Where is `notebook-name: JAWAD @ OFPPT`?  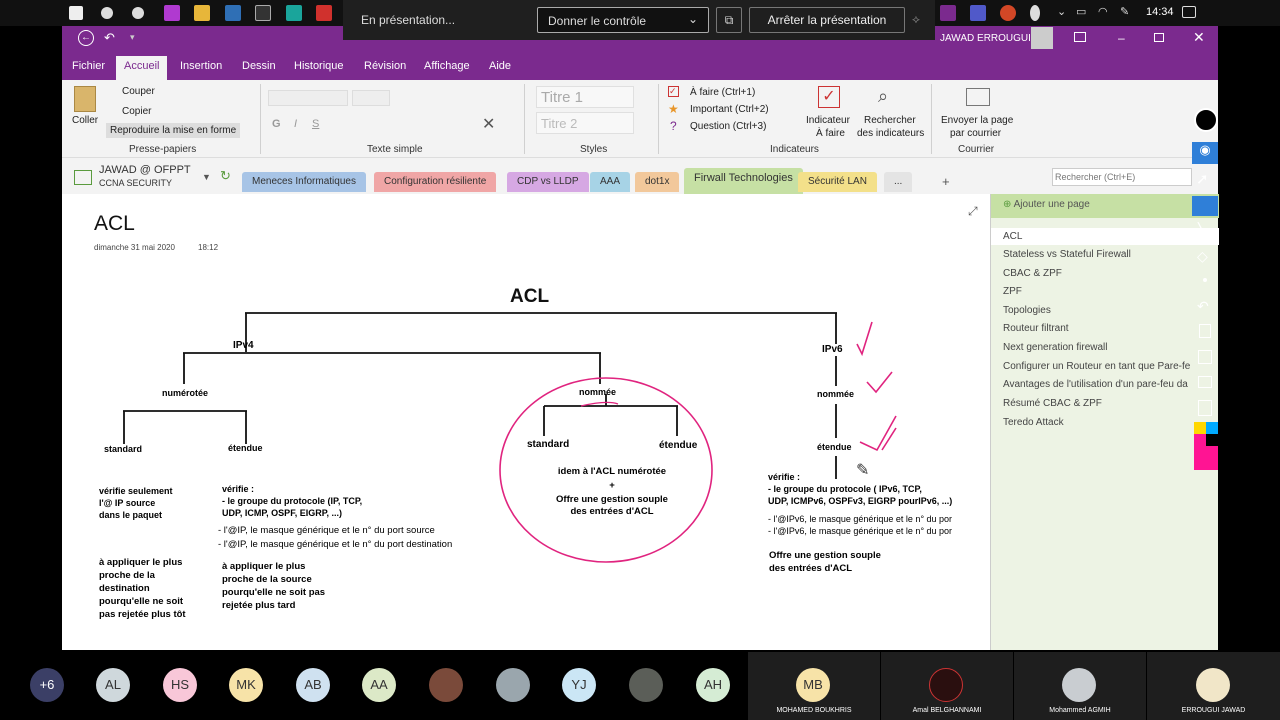
notebook-name: JAWAD @ OFPPT is located at coordinates (145, 170).